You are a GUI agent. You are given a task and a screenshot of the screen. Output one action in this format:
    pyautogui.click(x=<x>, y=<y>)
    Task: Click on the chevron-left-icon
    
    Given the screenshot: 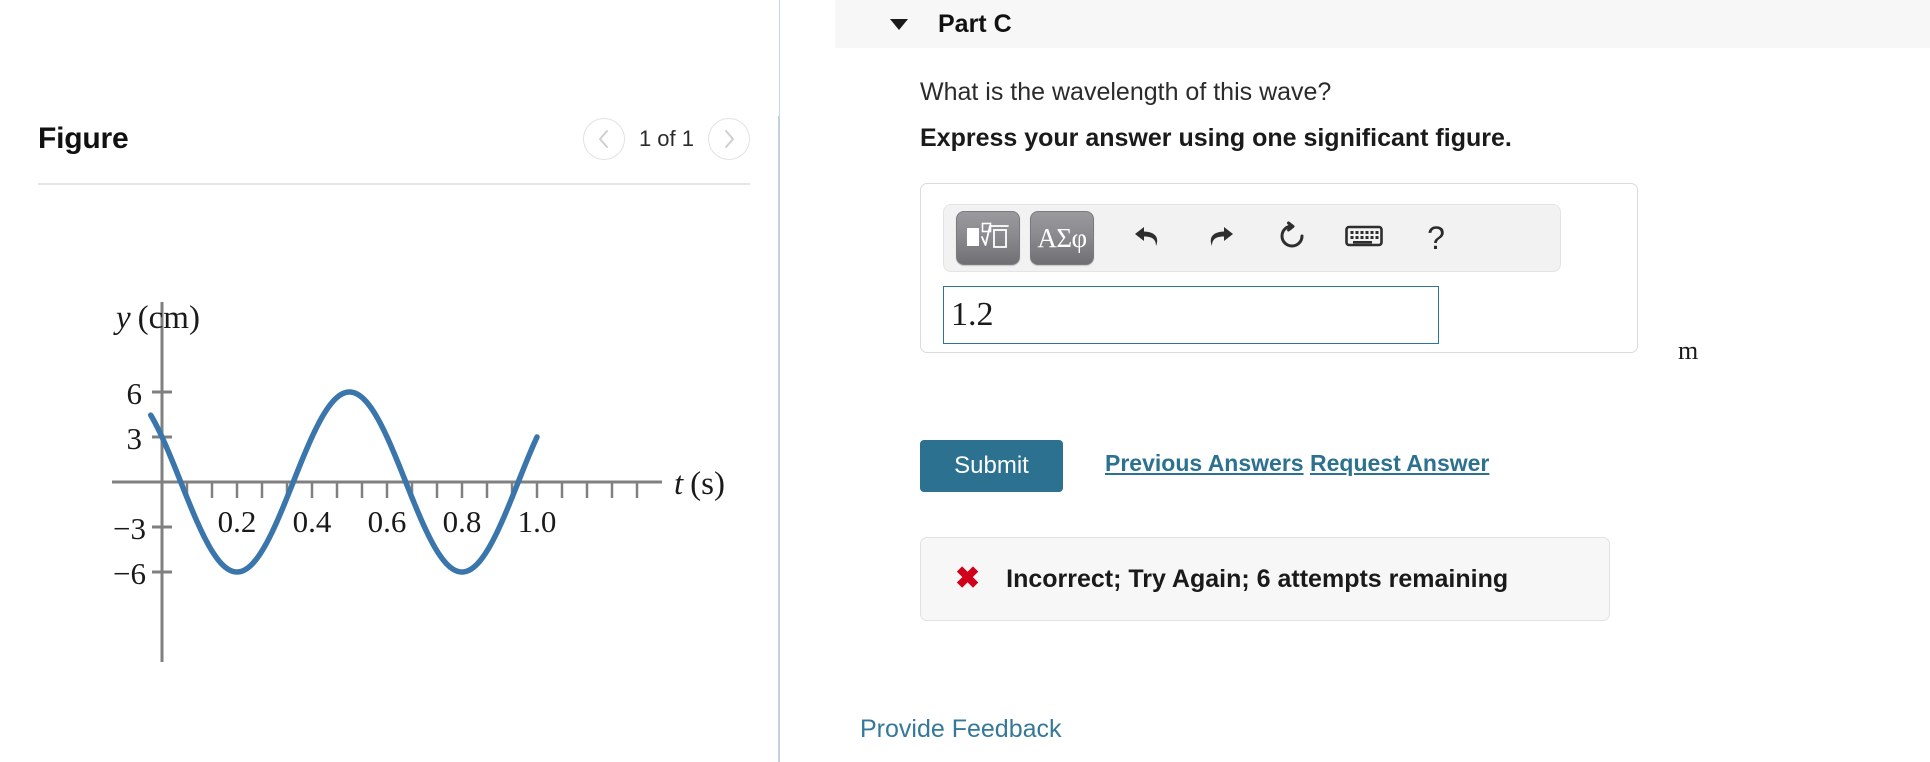 What is the action you would take?
    pyautogui.click(x=604, y=139)
    